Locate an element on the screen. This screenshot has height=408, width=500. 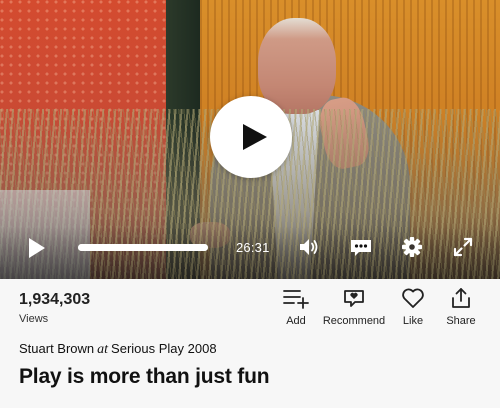
speaker-name: Stuart Brown is located at coordinates (56, 348).